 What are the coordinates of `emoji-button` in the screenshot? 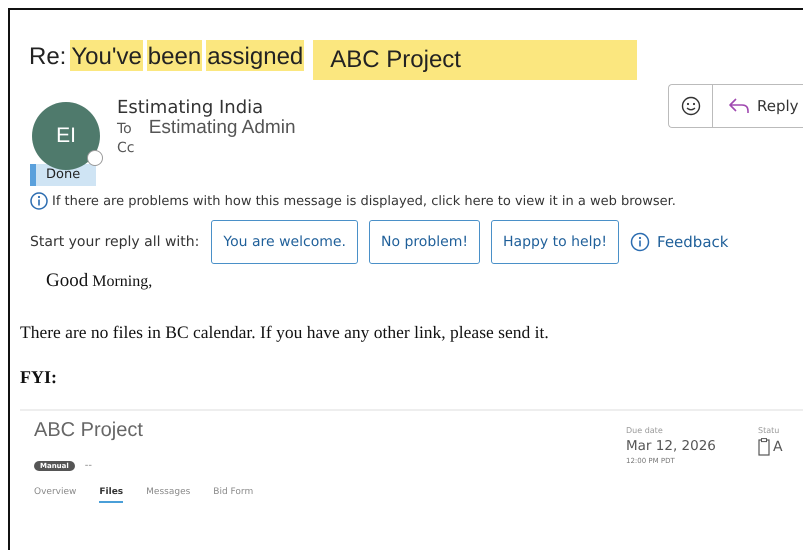 It's located at (691, 106).